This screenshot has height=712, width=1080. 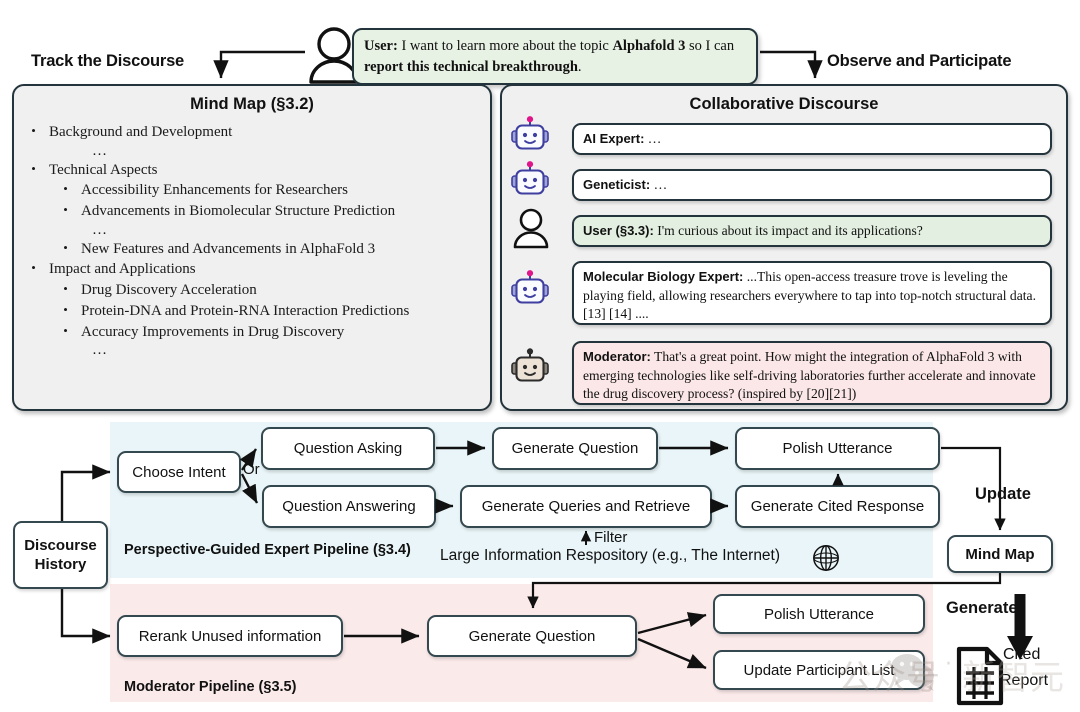 I want to click on cited-report-label-line2: Report, so click(x=1024, y=680).